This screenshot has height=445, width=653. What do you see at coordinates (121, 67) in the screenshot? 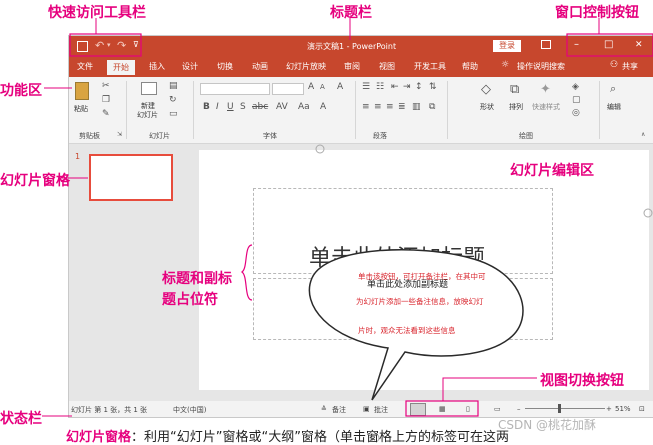
I see `tab-home: 开始` at bounding box center [121, 67].